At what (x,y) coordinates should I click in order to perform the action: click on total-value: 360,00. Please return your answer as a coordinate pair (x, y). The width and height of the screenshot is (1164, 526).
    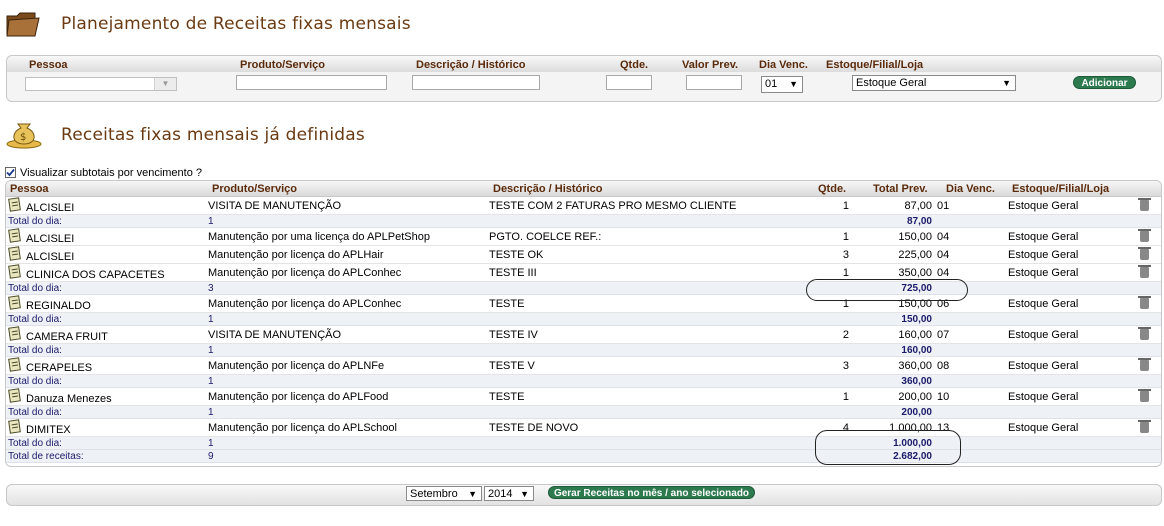
    Looking at the image, I should click on (916, 381).